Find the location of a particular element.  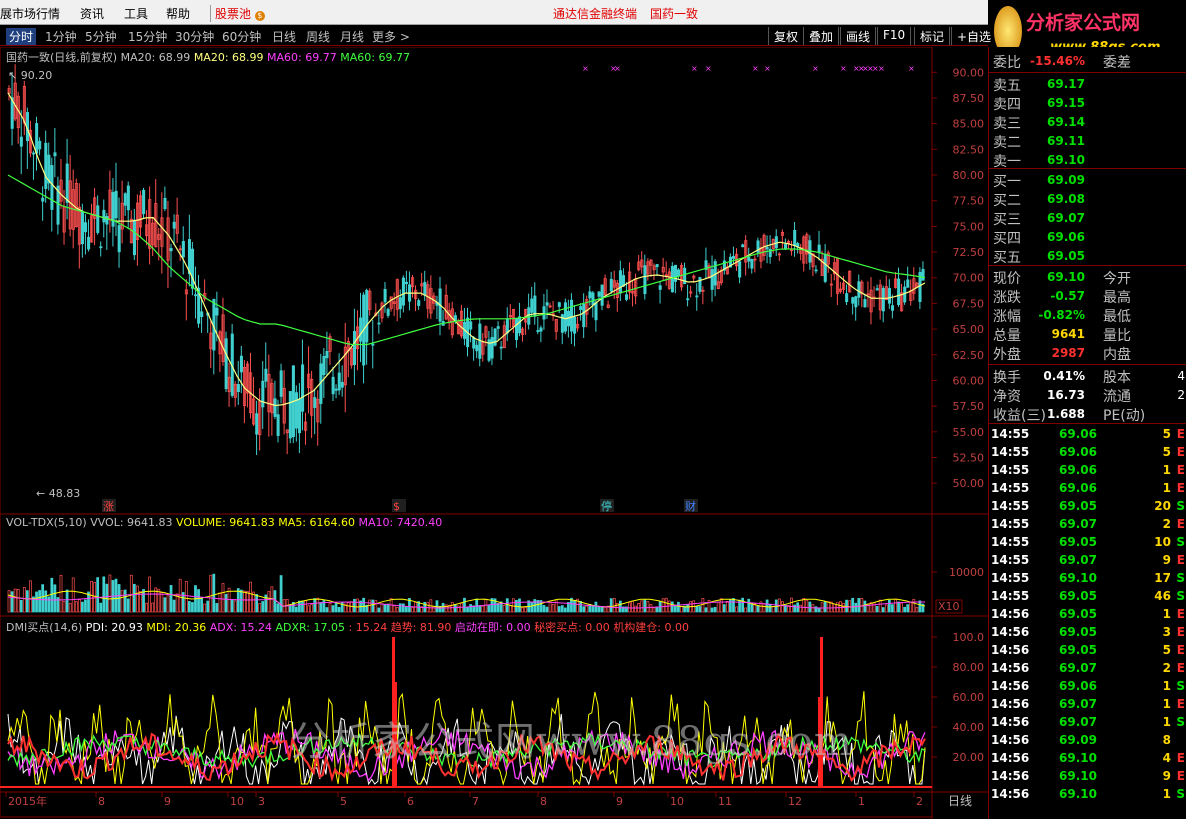

add-favorite-button: +自选 is located at coordinates (971, 36).